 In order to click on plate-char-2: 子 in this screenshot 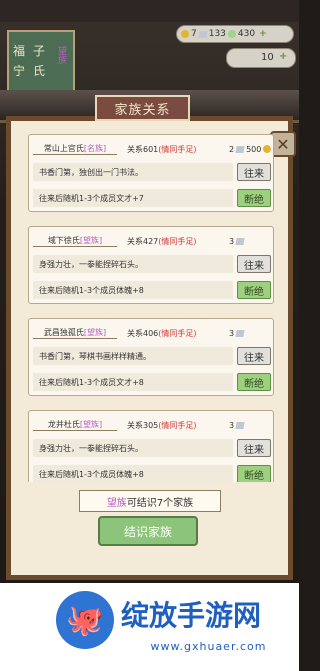, I will do `click(39, 51)`.